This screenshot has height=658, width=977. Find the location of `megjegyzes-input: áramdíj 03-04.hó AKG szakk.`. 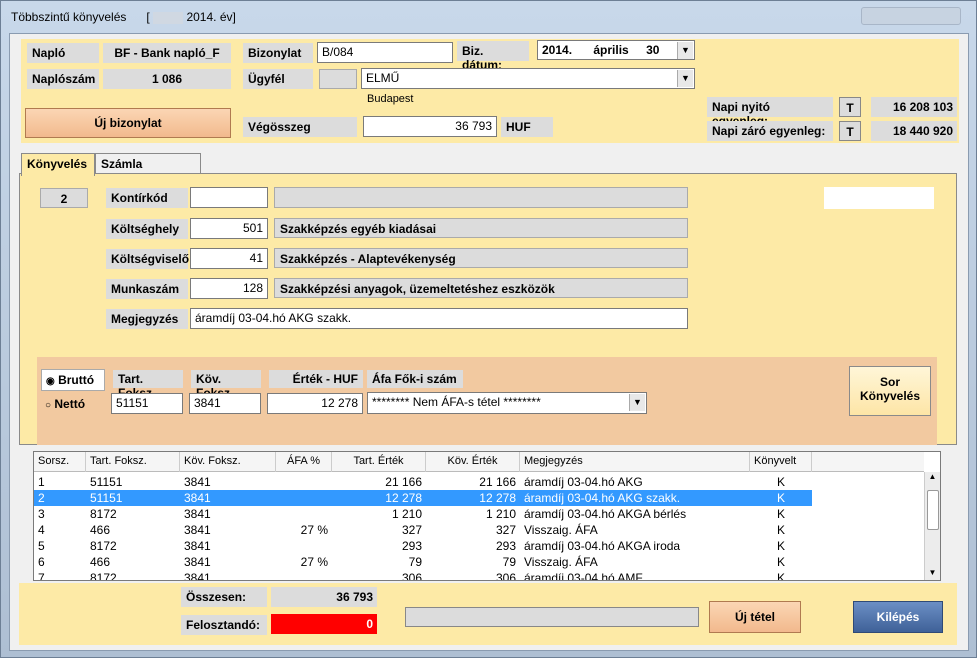

megjegyzes-input: áramdíj 03-04.hó AKG szakk. is located at coordinates (439, 318).